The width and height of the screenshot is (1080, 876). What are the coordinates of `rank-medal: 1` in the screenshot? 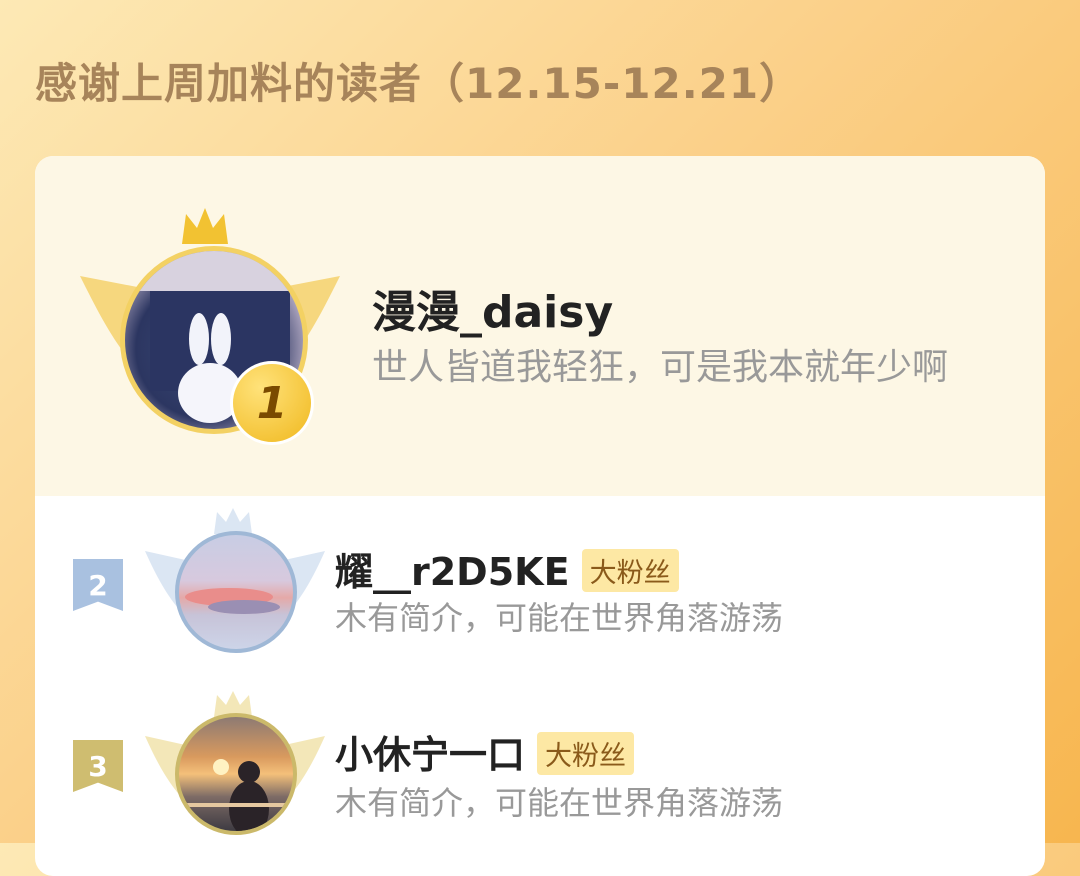 It's located at (272, 403).